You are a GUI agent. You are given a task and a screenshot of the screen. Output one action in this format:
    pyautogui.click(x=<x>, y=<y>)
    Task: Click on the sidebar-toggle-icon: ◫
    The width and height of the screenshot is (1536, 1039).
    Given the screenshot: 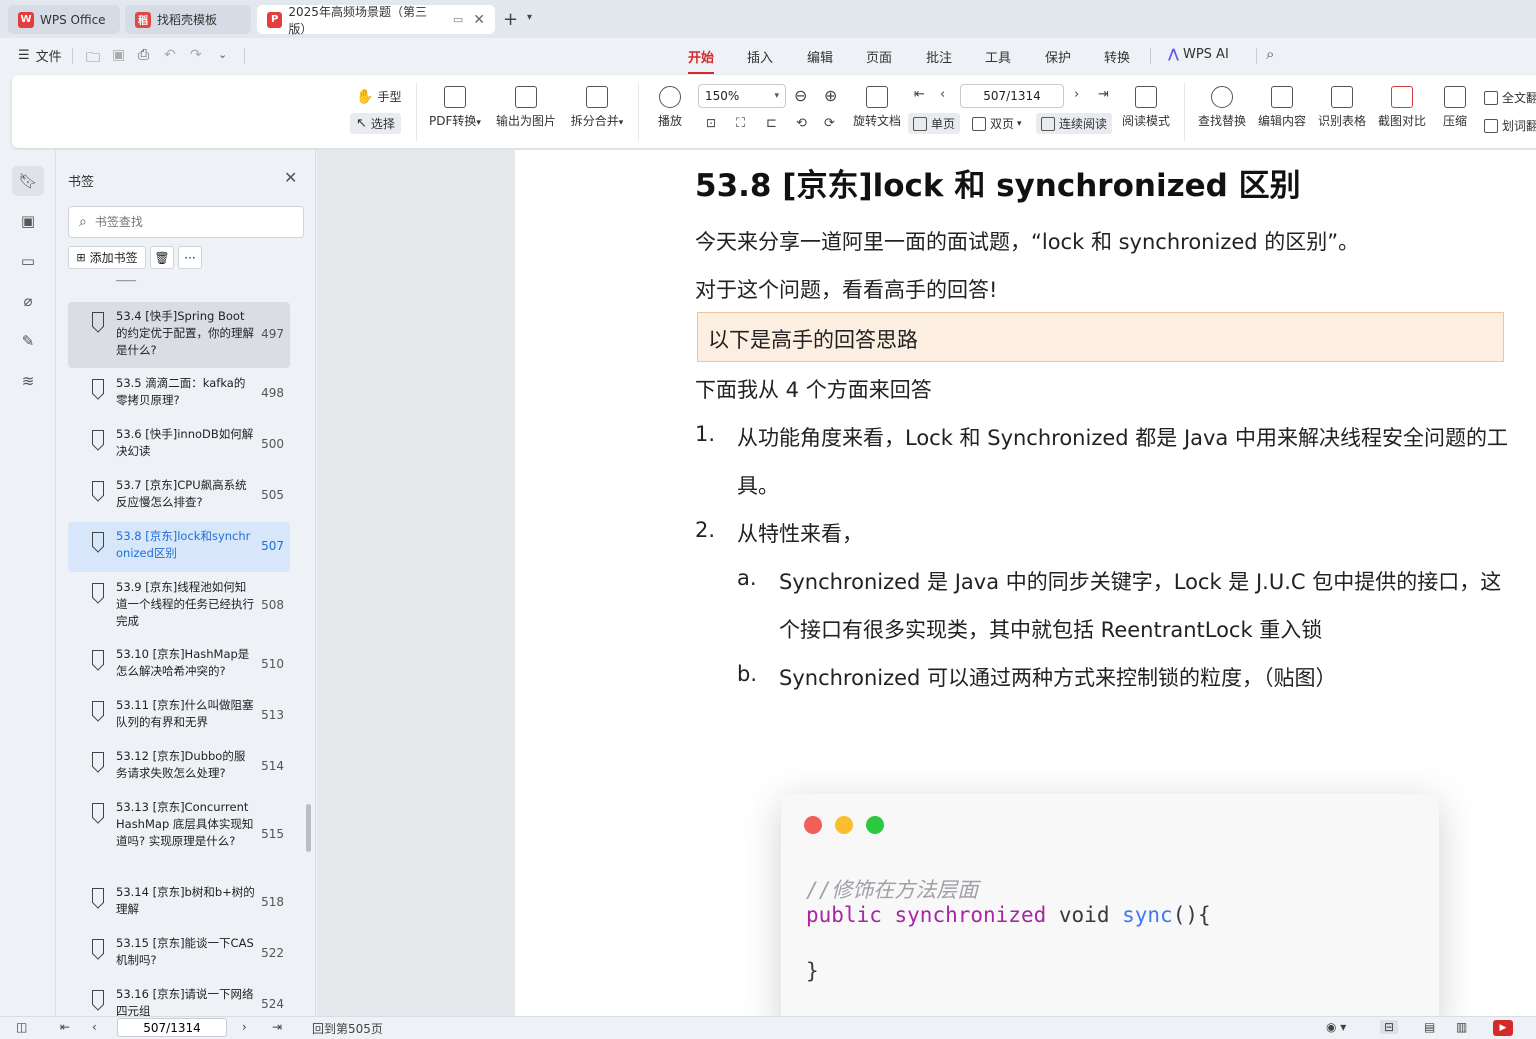 What is the action you would take?
    pyautogui.click(x=21, y=1027)
    